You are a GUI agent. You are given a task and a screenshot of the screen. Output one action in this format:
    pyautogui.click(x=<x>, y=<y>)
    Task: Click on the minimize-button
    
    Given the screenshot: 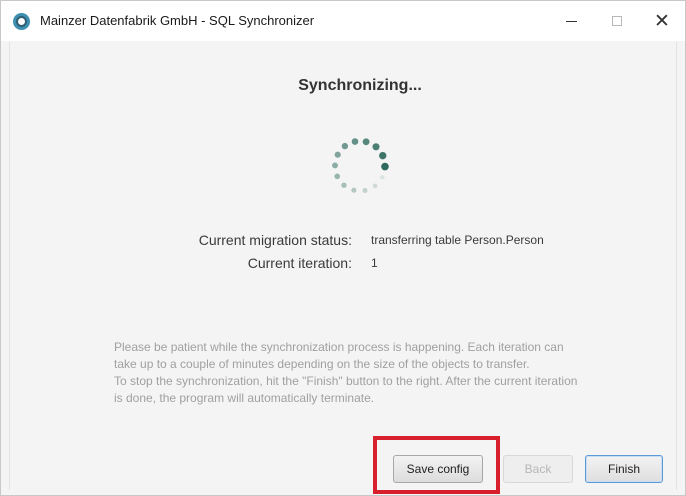 What is the action you would take?
    pyautogui.click(x=571, y=21)
    